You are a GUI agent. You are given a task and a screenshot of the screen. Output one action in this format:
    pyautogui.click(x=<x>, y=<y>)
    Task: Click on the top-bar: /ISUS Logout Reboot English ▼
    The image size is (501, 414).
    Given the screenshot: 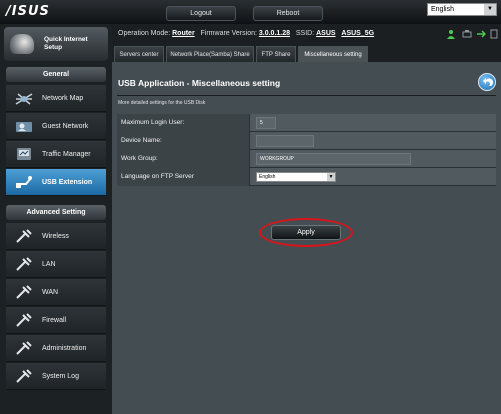 What is the action you would take?
    pyautogui.click(x=250, y=12)
    